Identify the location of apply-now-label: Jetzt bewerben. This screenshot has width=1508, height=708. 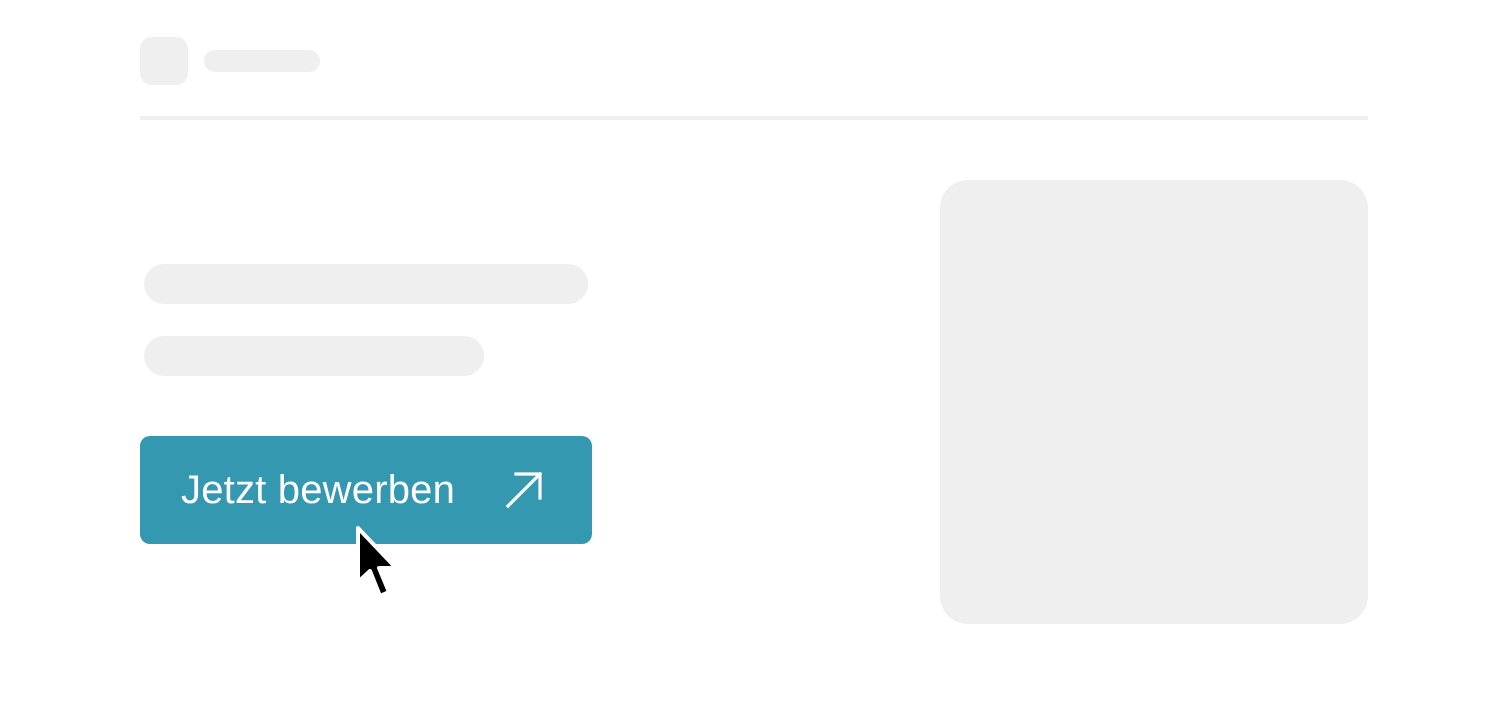
(318, 490).